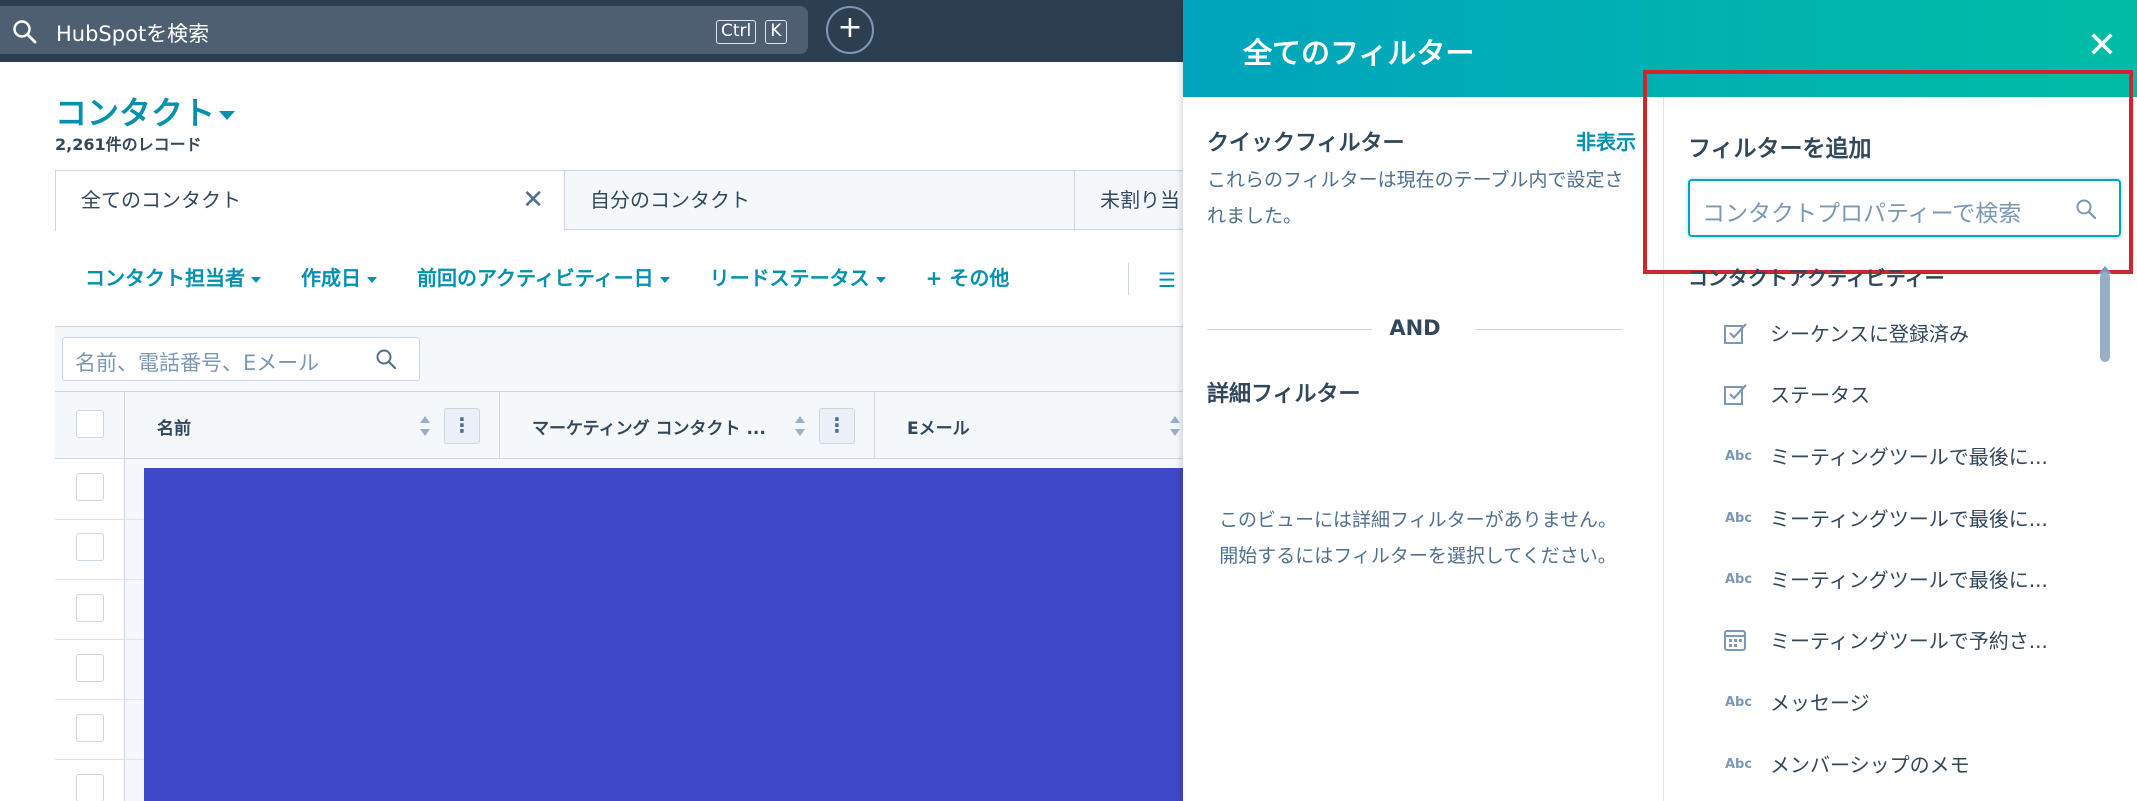 This screenshot has width=2137, height=801. What do you see at coordinates (227, 115) in the screenshot?
I see `chevron-down-icon` at bounding box center [227, 115].